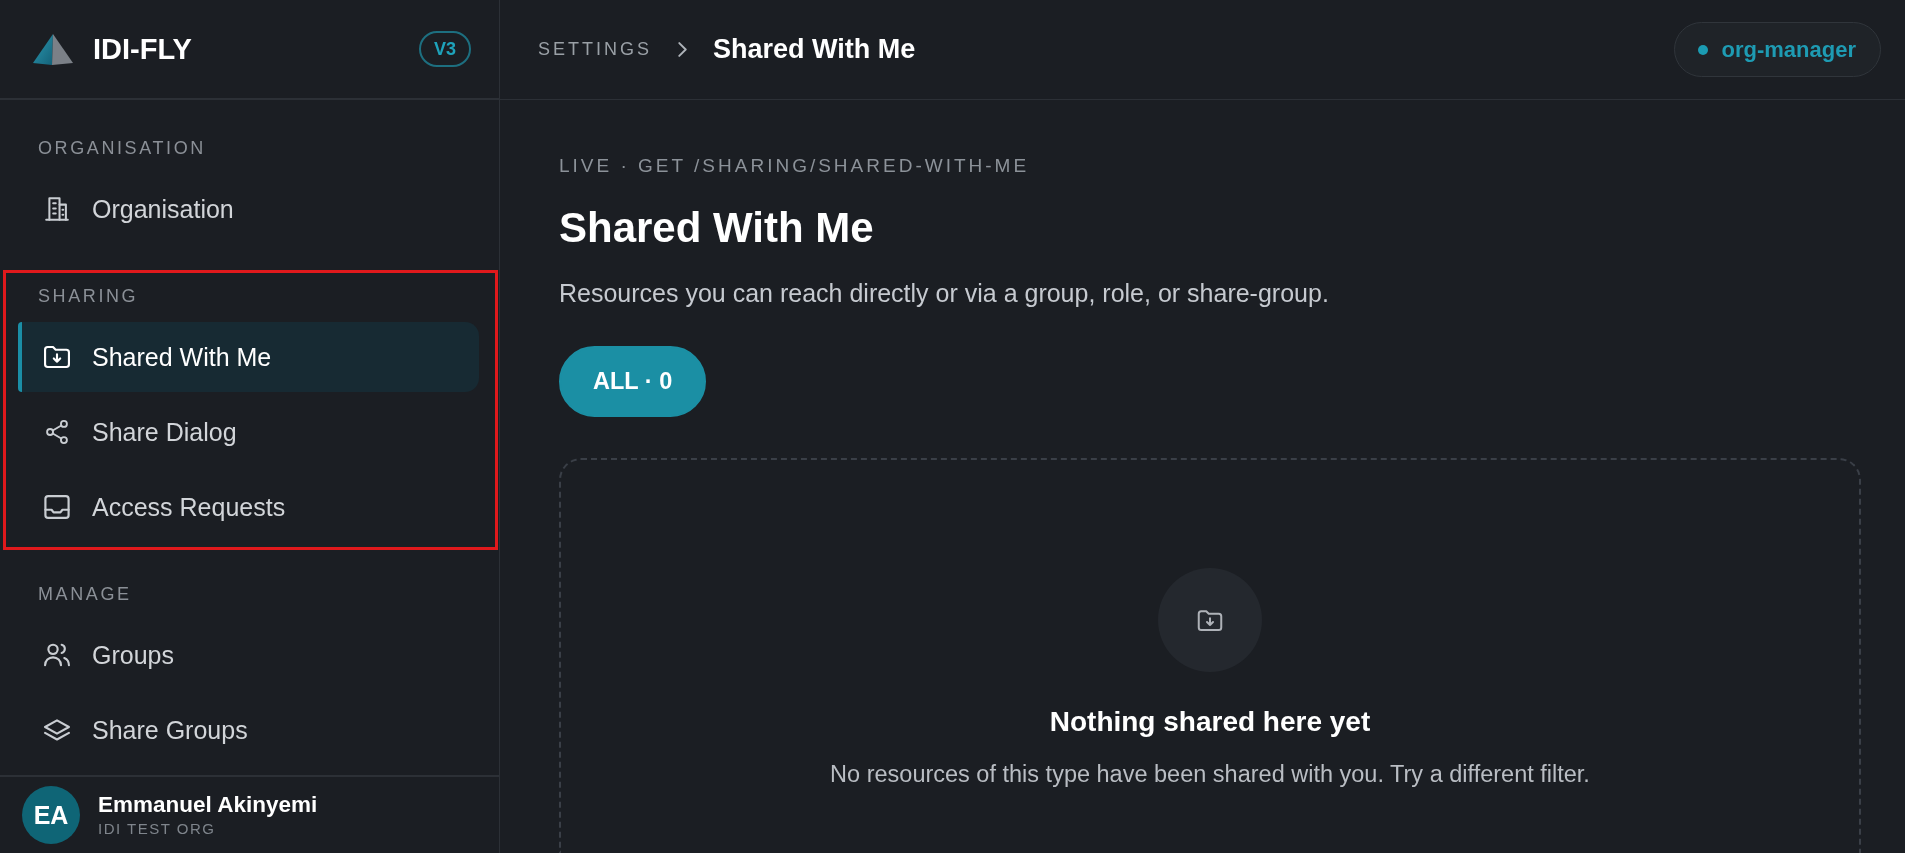 Image resolution: width=1905 pixels, height=853 pixels. Describe the element at coordinates (57, 507) in the screenshot. I see `inbox-icon` at that location.